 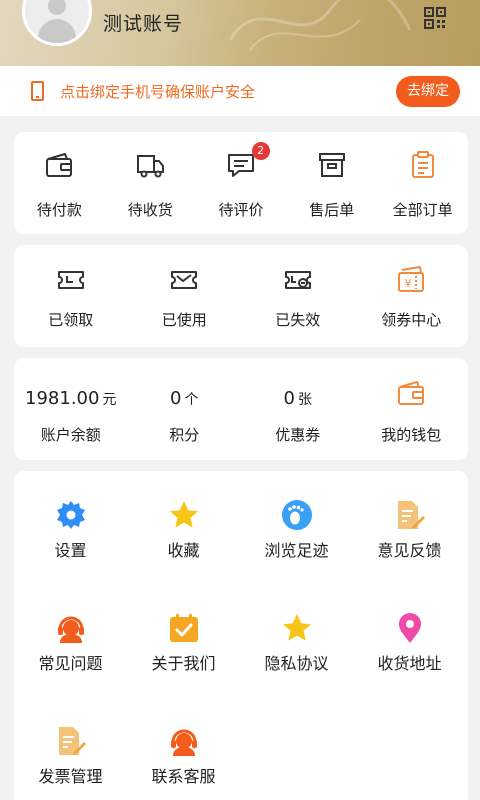 What do you see at coordinates (72, 741) in the screenshot?
I see `invoice-doc-icon` at bounding box center [72, 741].